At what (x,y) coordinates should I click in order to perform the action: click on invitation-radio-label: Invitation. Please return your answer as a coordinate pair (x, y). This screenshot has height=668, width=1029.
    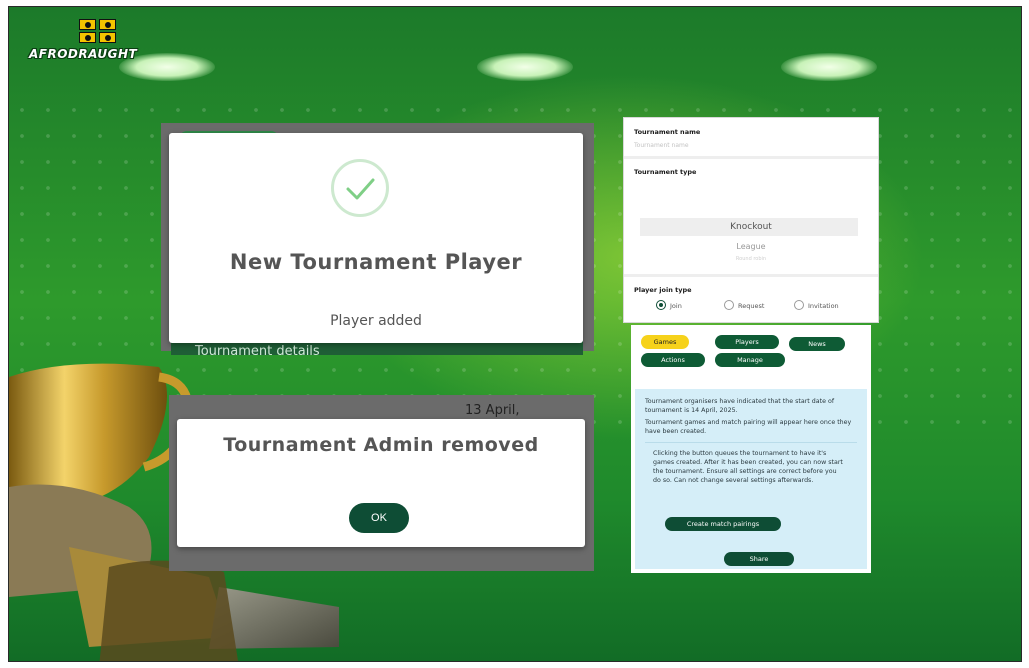
    Looking at the image, I should click on (823, 306).